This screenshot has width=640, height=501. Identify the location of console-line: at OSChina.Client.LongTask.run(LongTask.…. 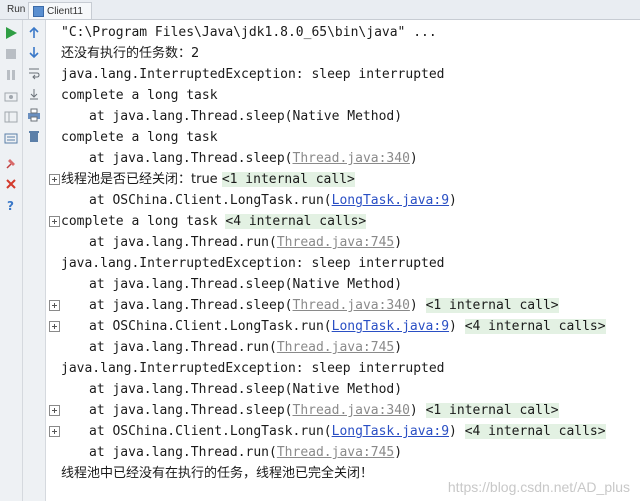
(251, 200).